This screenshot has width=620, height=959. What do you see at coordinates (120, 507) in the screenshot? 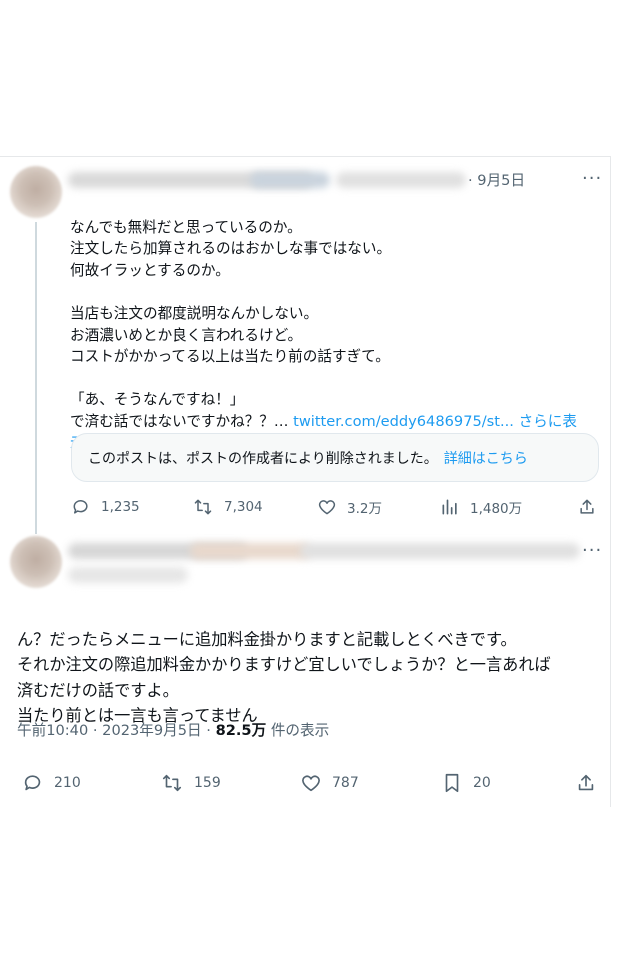
I see `reply-count: 1,235` at bounding box center [120, 507].